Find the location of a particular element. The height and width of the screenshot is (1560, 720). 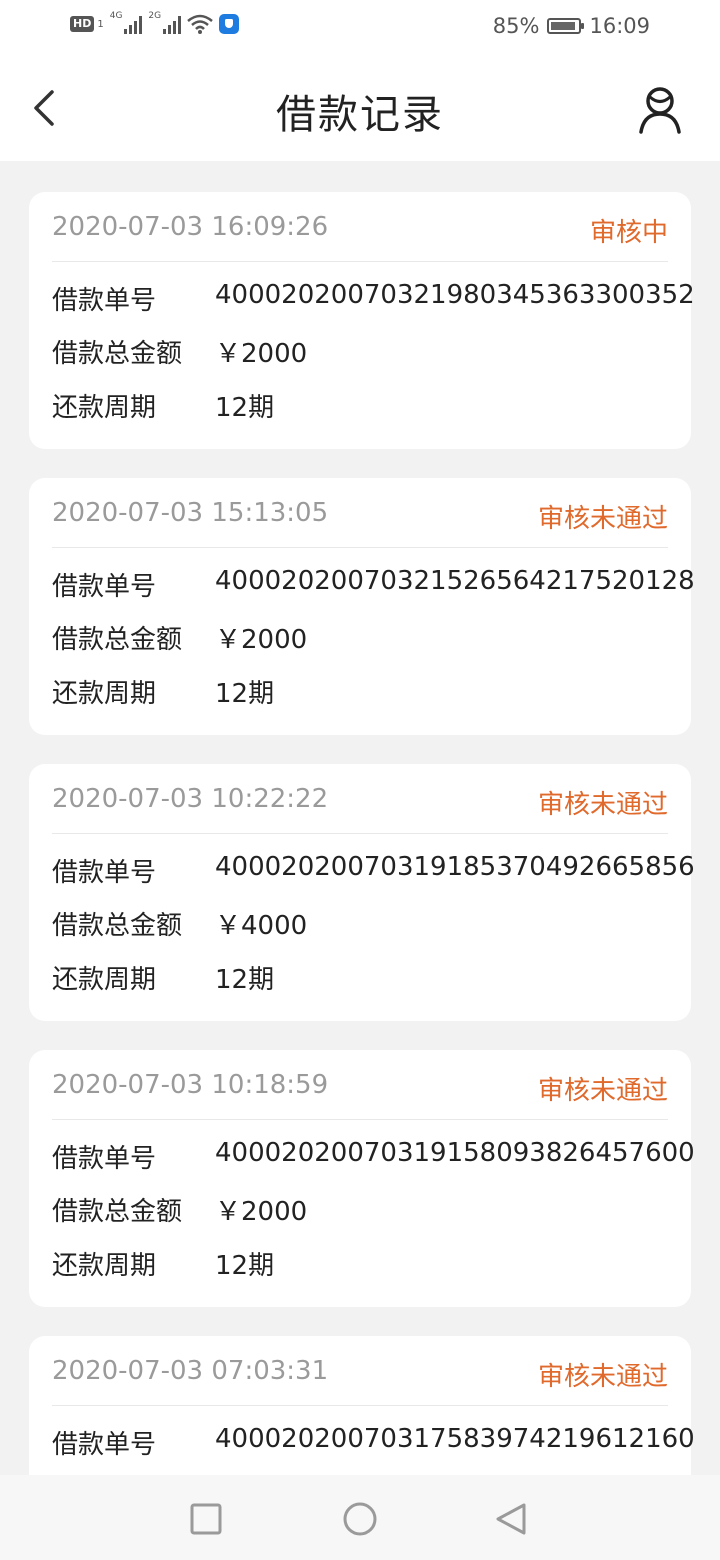

order-no-value: 40002020070319158093826457600 is located at coordinates (455, 1153).